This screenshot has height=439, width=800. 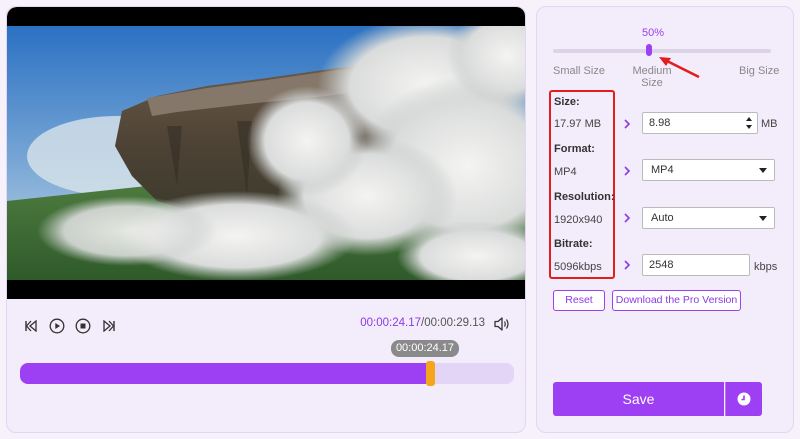 I want to click on target-bitrate-value: 2548, so click(x=661, y=265).